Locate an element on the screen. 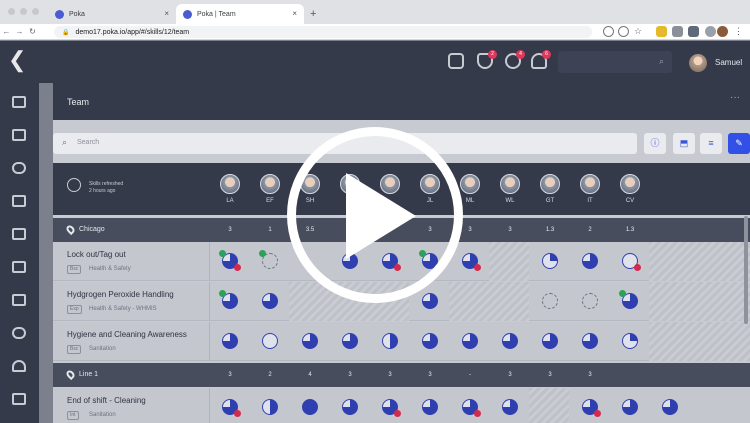  refresh-icon is located at coordinates (74, 185).